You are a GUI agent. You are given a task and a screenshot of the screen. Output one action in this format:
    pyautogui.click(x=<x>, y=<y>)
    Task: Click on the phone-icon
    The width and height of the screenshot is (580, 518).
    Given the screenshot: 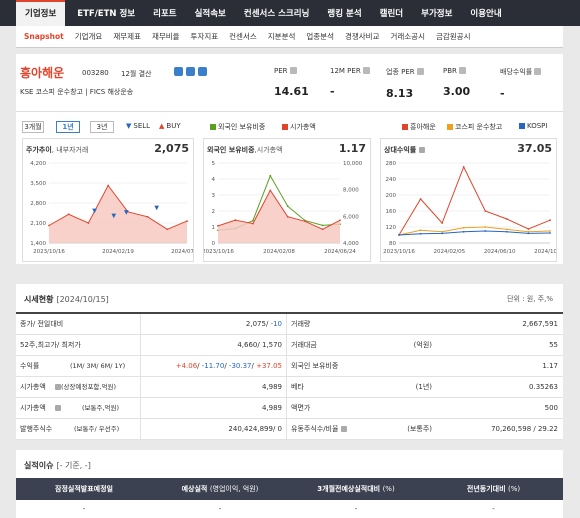 What is the action you would take?
    pyautogui.click(x=190, y=71)
    